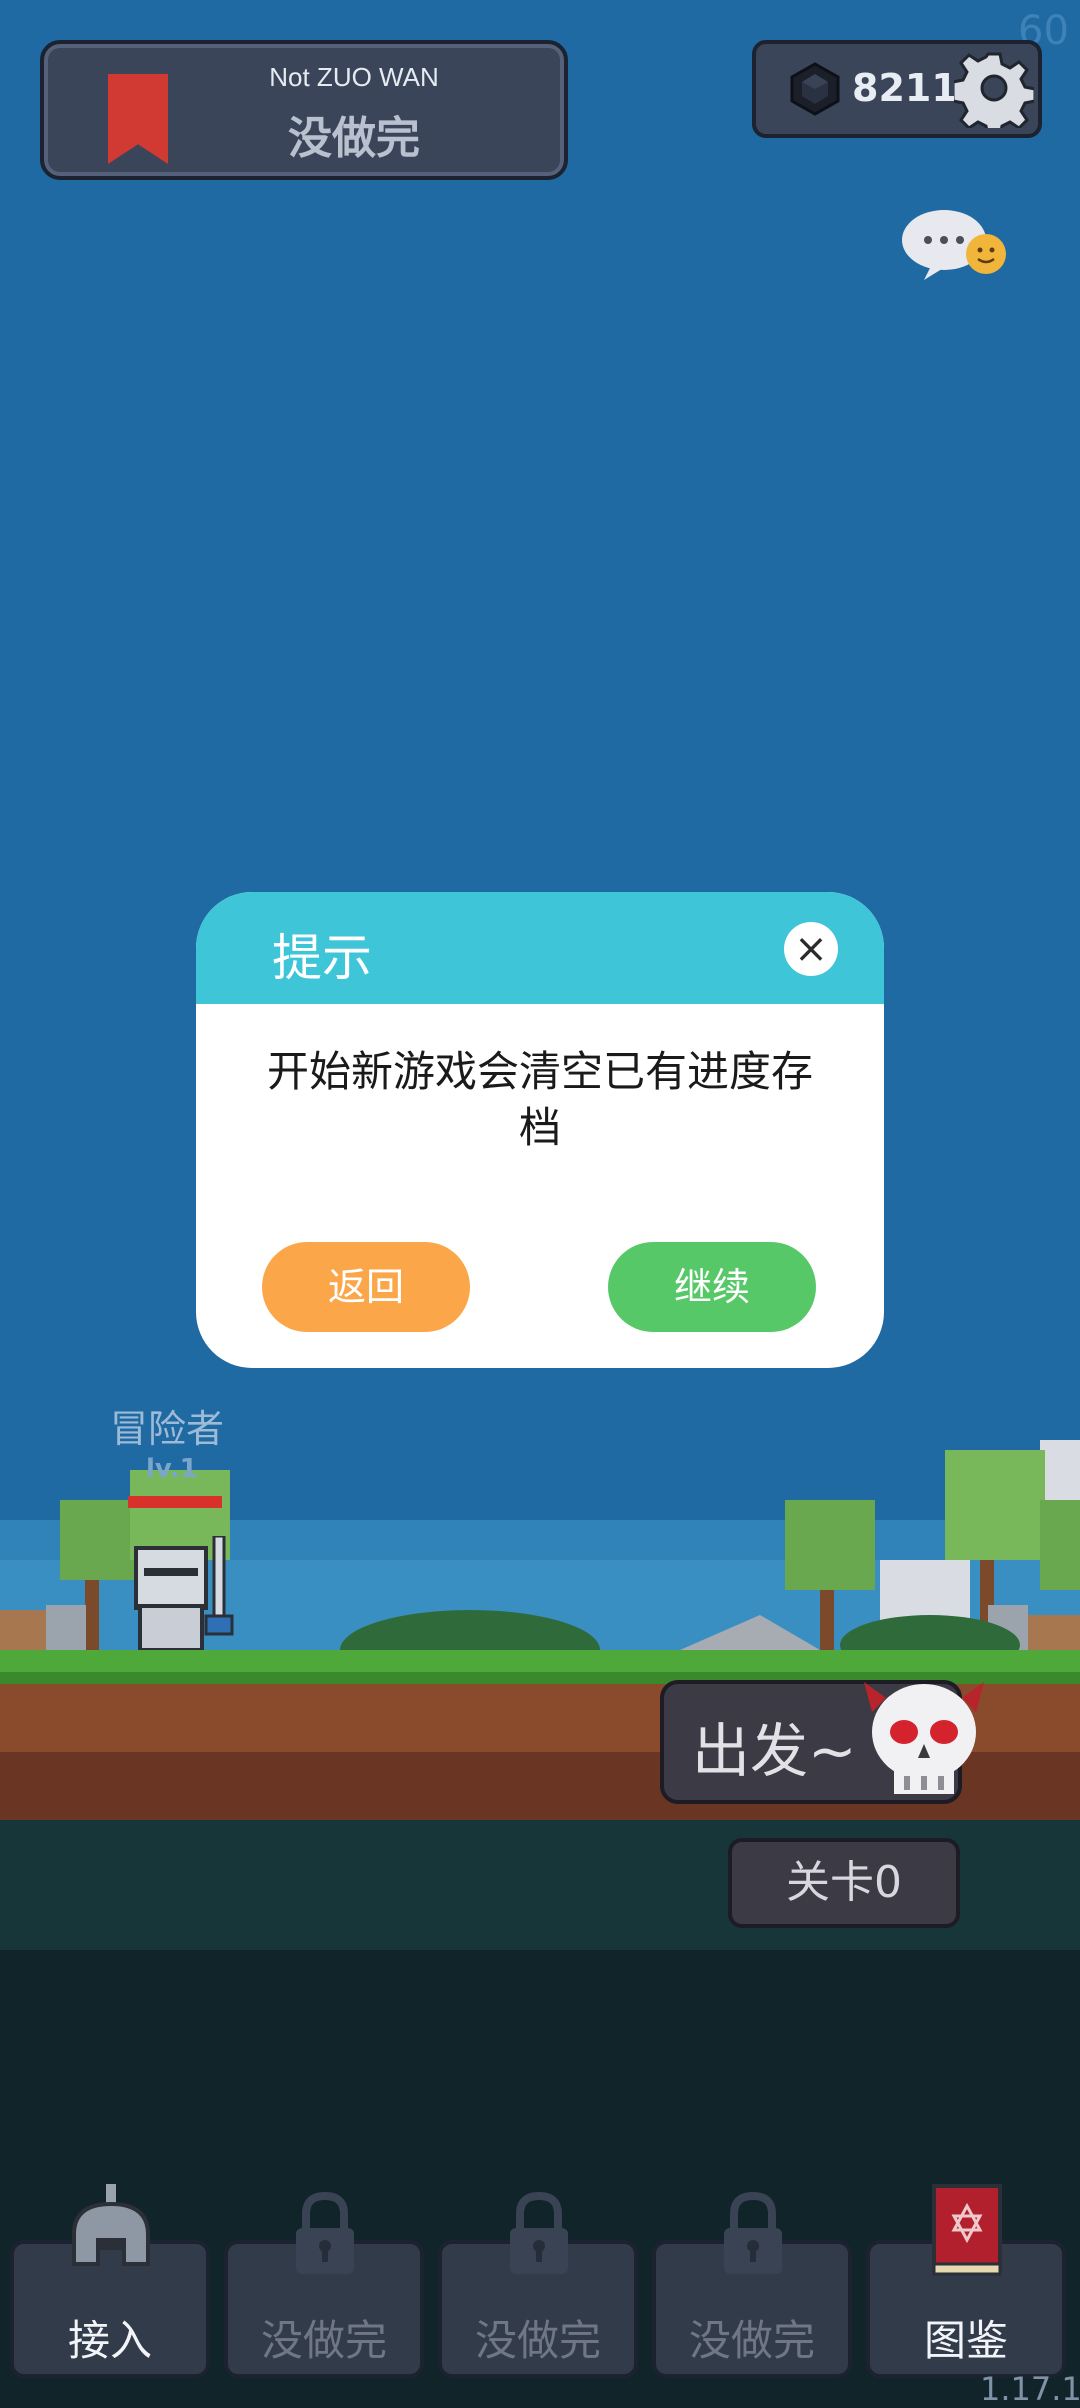 This screenshot has height=2408, width=1080. Describe the element at coordinates (304, 110) in the screenshot. I see `game-title-panel: Not ZUO WAN 没做完` at that location.